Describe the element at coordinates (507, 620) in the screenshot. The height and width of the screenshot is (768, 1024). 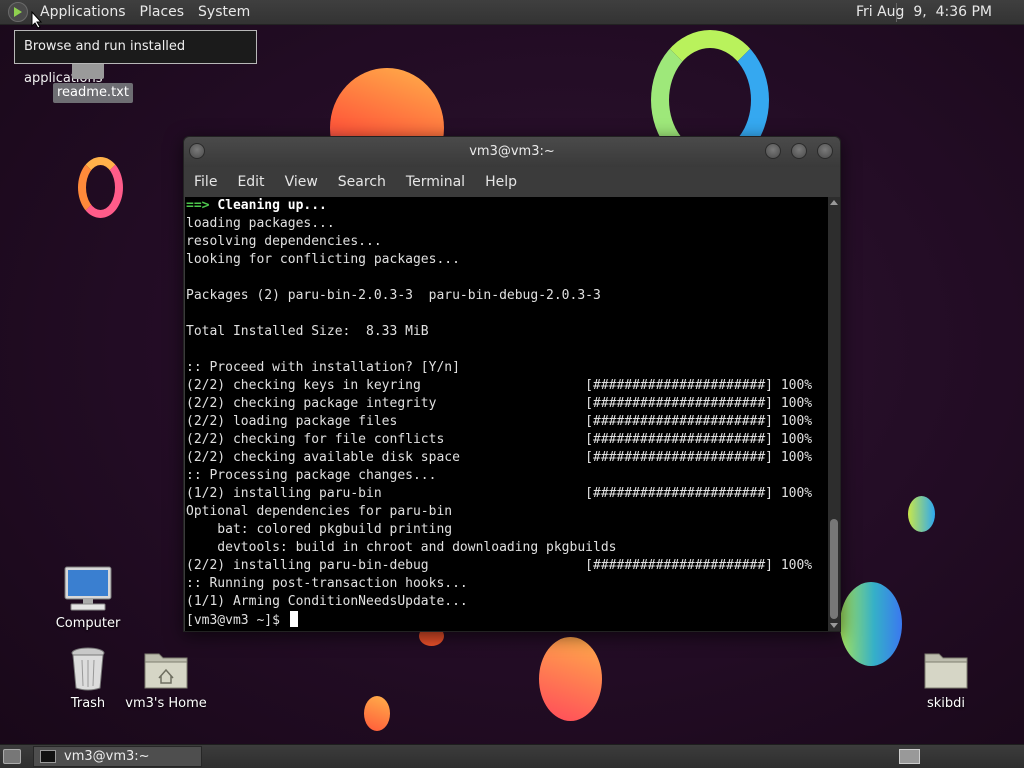
I see `terminal-prompt-line: [vm3@vm3 ~]$` at that location.